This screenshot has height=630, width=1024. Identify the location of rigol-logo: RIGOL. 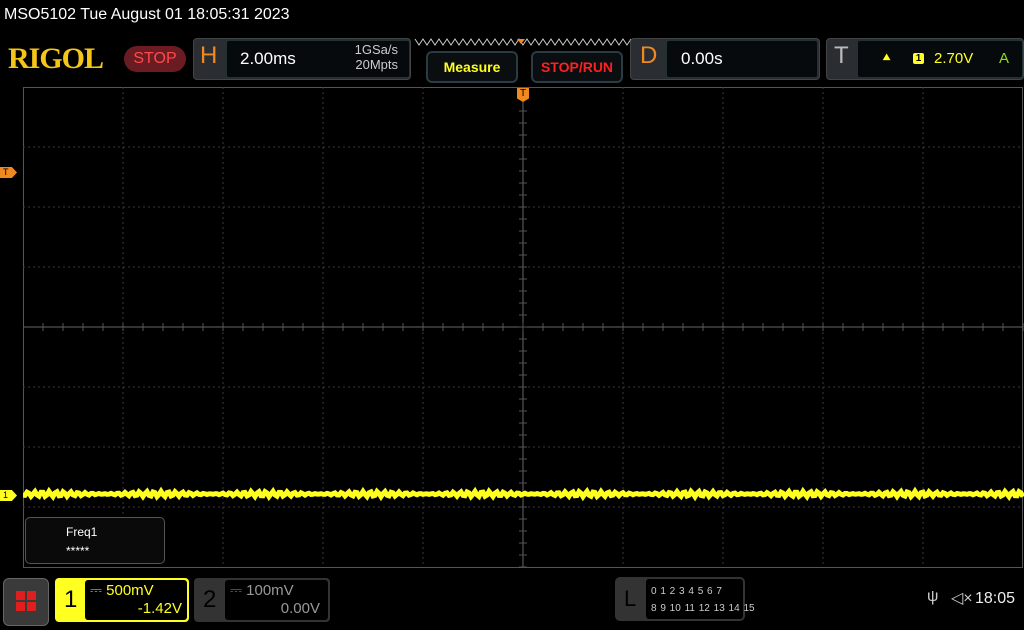
(56, 58).